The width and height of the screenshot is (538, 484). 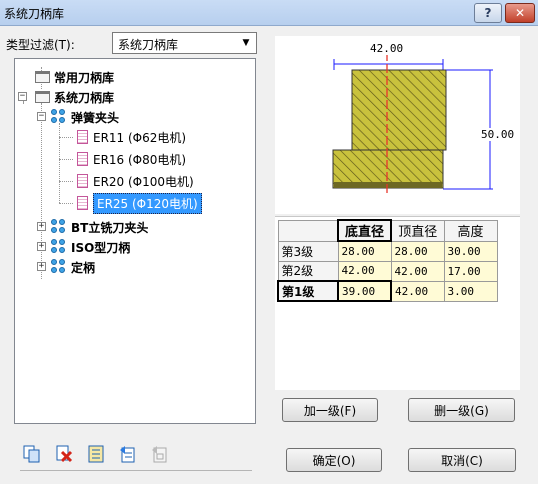 I want to click on table-corner-cell, so click(x=308, y=230).